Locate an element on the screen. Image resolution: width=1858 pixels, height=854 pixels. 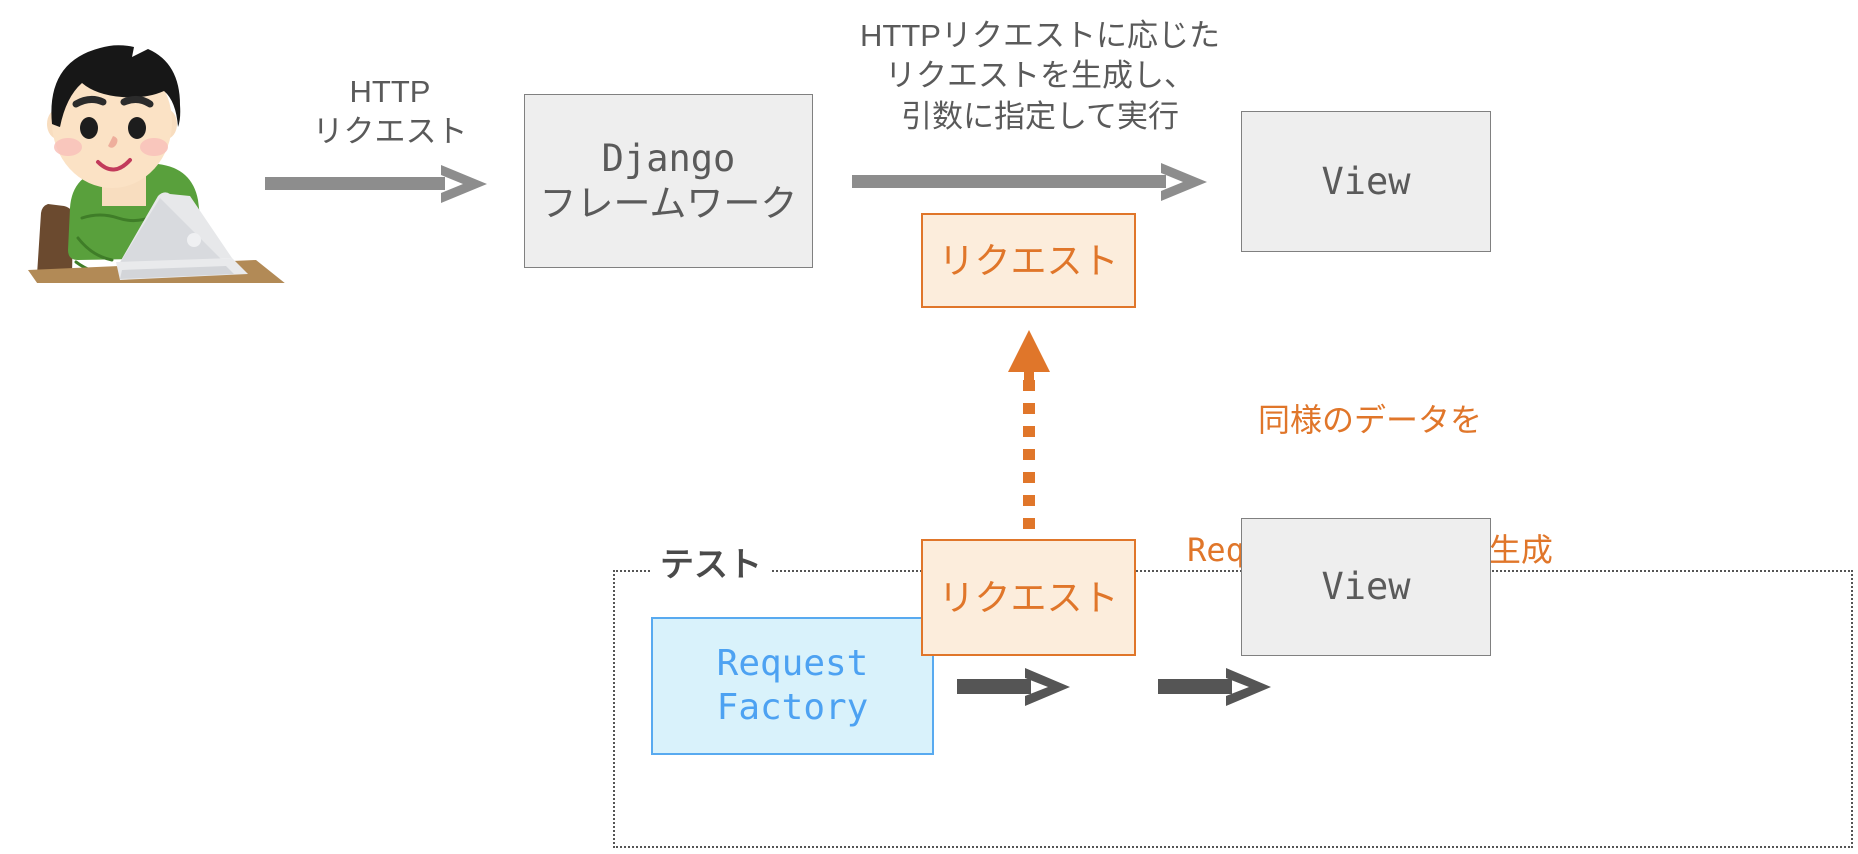
request-box-bottom-label: リクエスト is located at coordinates (1028, 597).